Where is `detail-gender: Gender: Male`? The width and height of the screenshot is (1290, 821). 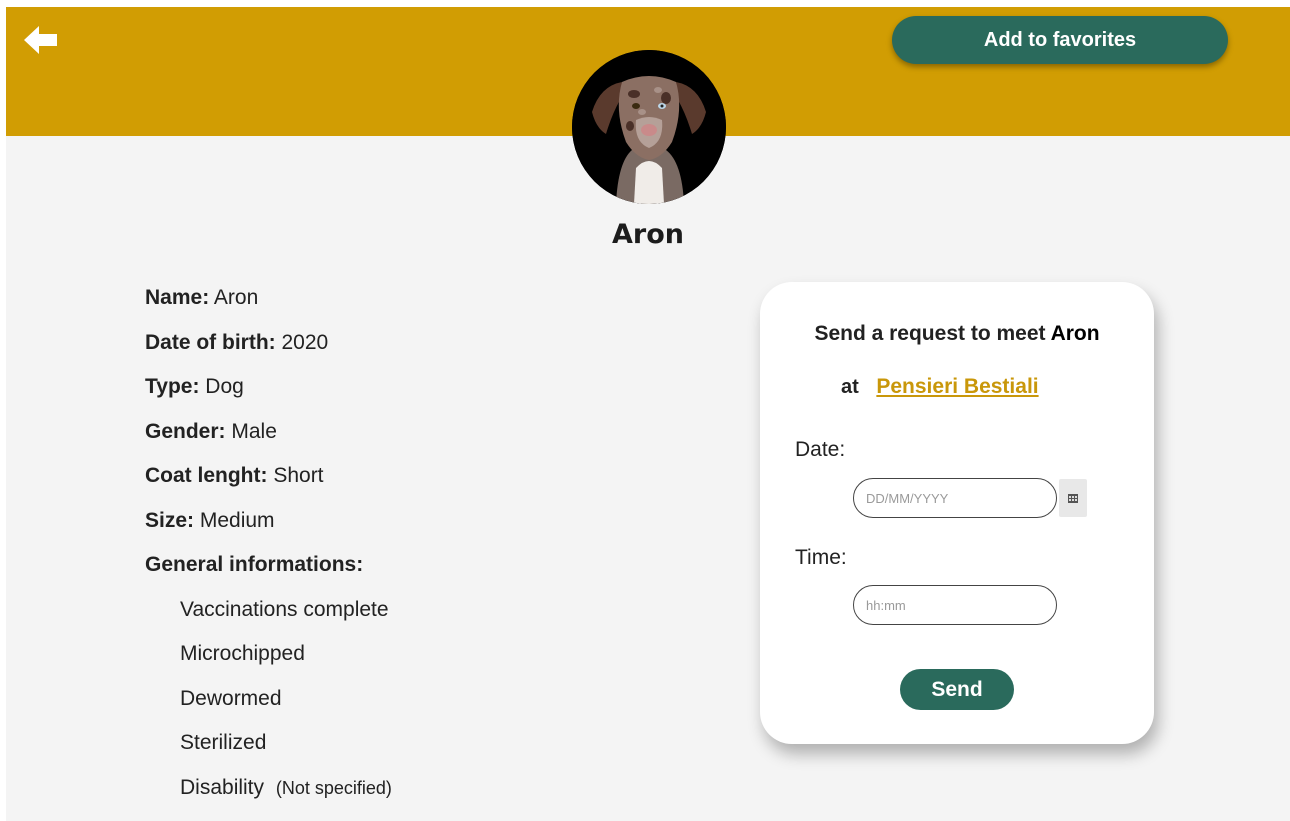
detail-gender: Gender: Male is located at coordinates (268, 439).